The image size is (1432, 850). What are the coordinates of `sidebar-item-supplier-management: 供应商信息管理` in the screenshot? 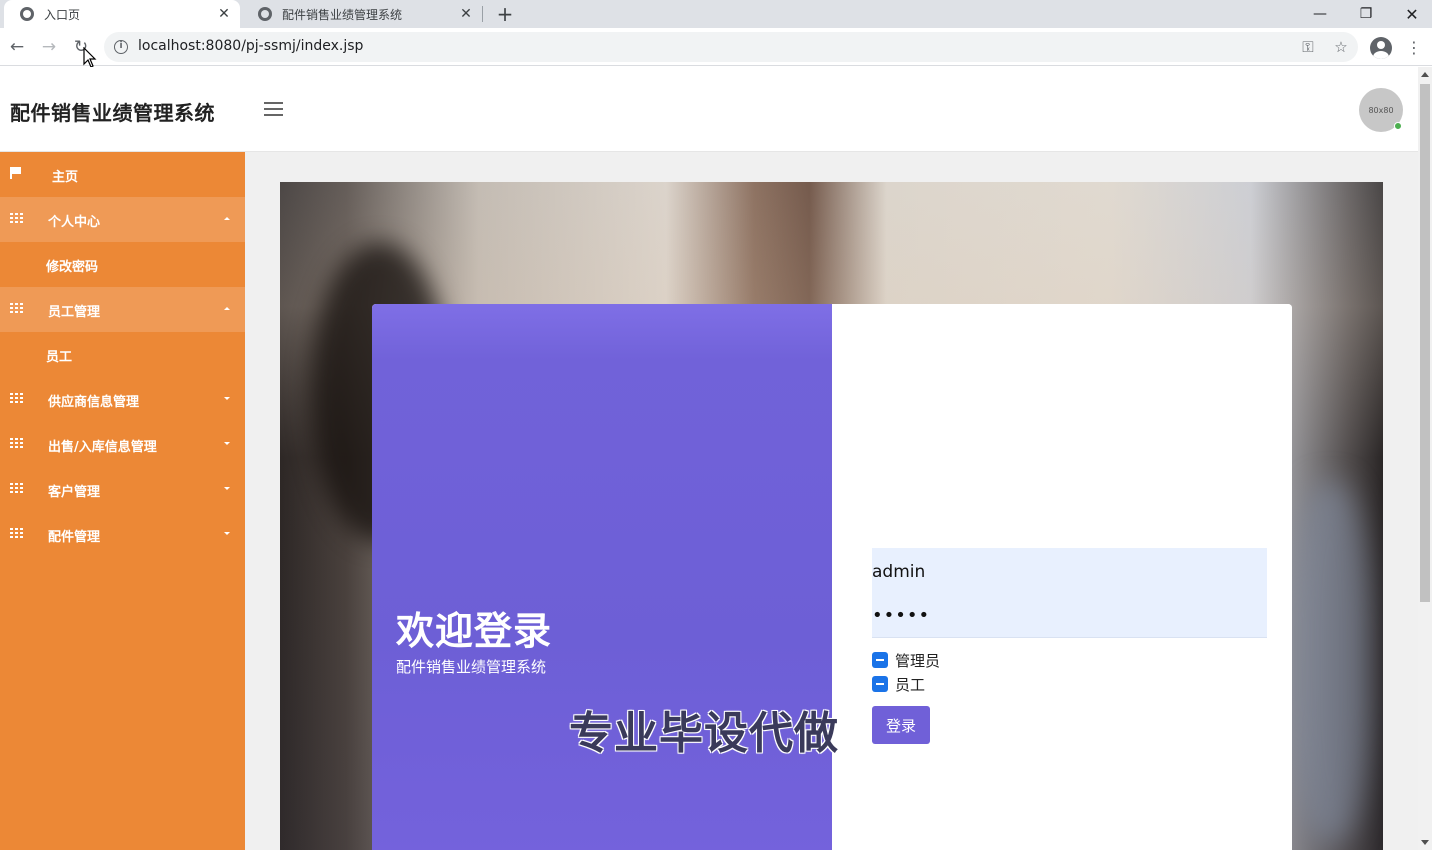 It's located at (122, 399).